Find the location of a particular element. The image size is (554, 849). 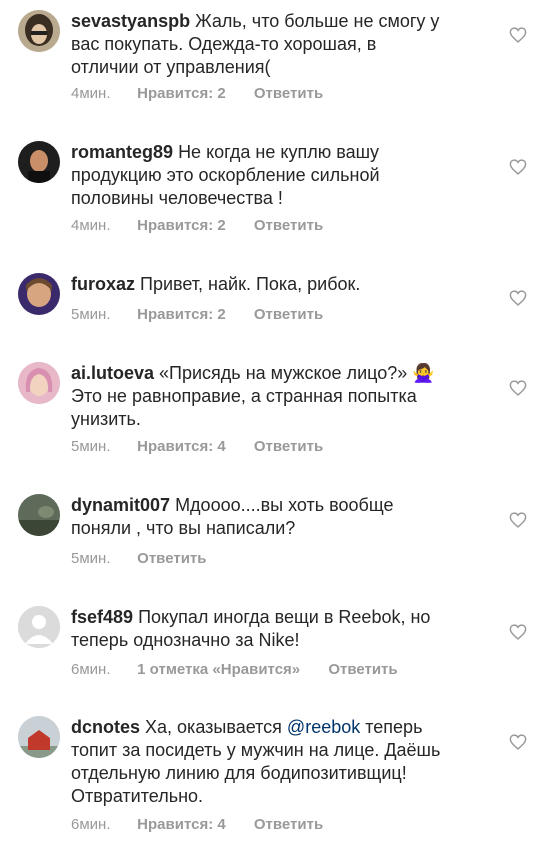

comment-text-line: отдельную линию для бодипозитивщиц! is located at coordinates (239, 773).